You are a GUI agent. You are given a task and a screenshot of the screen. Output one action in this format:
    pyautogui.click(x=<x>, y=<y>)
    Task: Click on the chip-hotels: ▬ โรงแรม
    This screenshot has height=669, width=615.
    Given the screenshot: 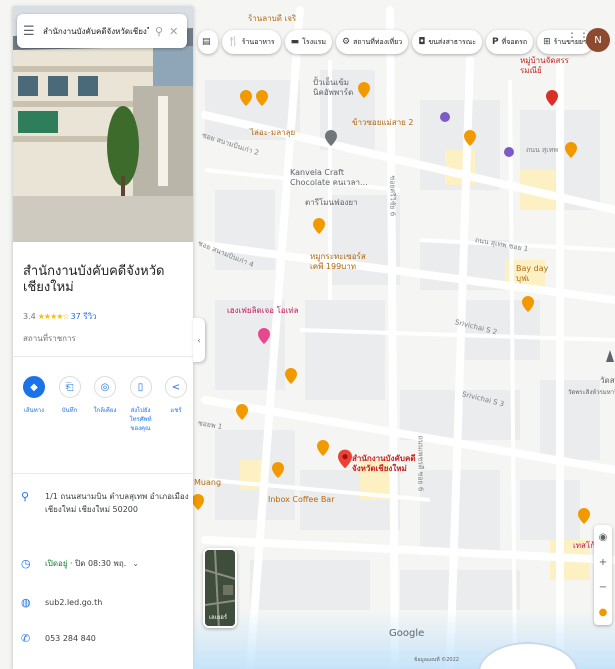 What is the action you would take?
    pyautogui.click(x=308, y=42)
    